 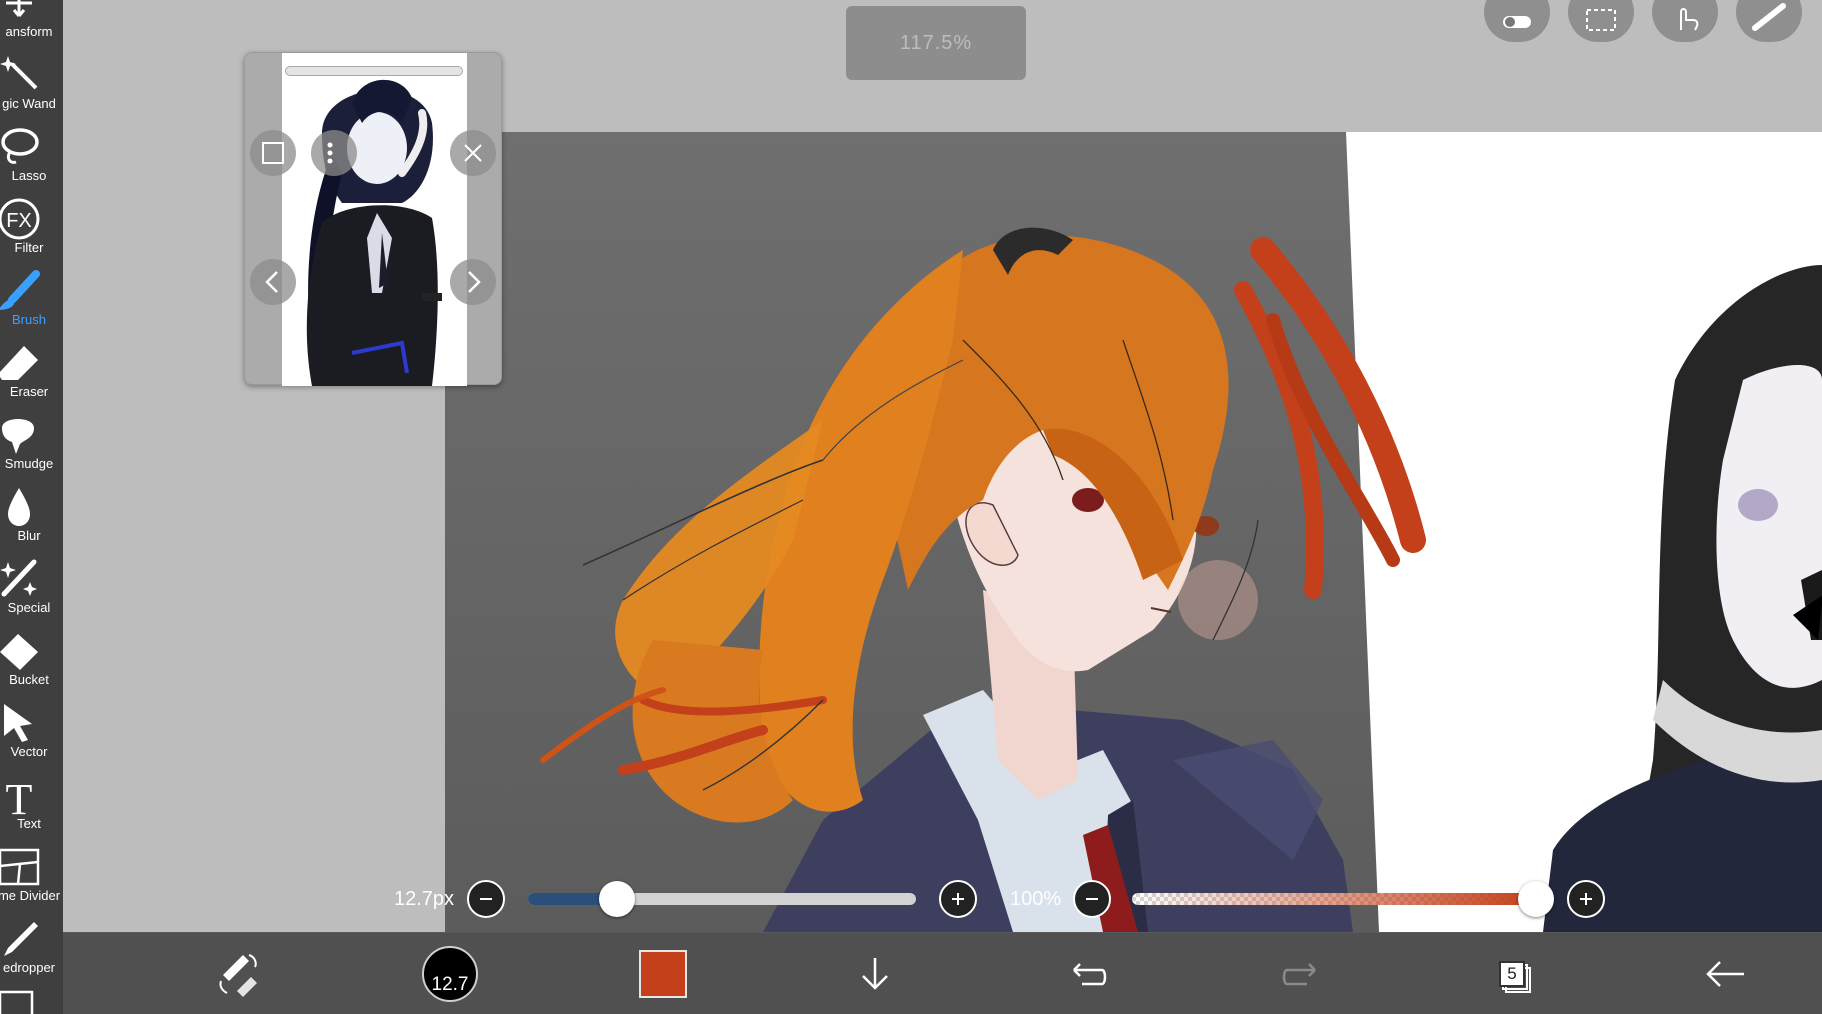 I want to click on tool-label: Smudge, so click(x=29, y=463).